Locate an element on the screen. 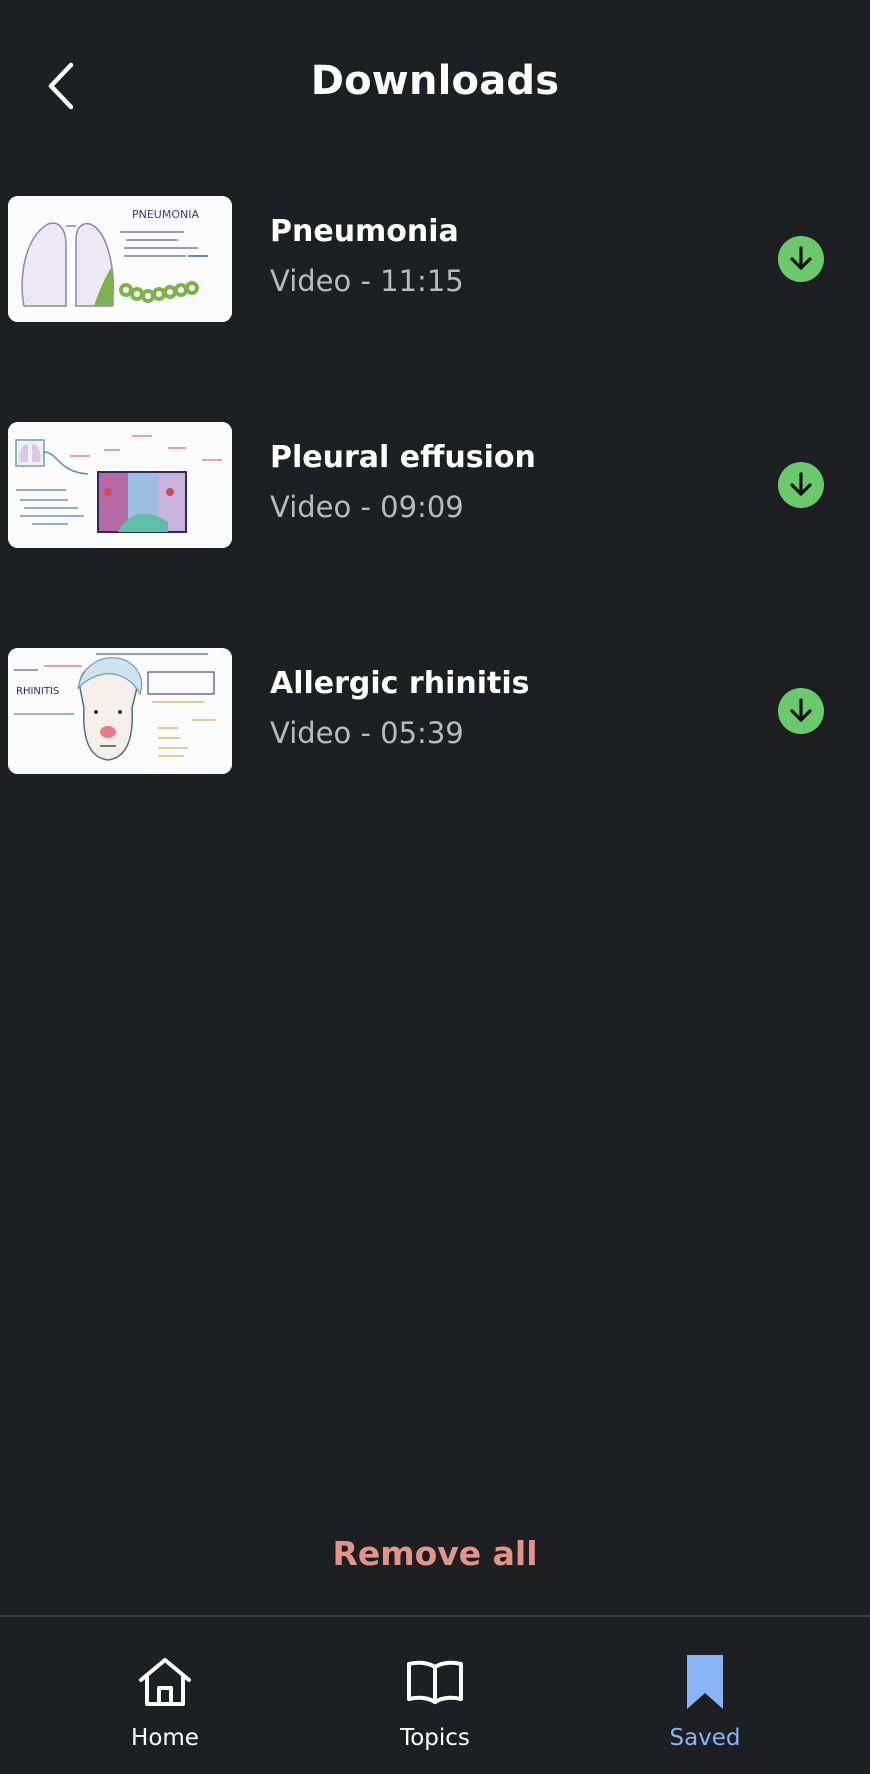 This screenshot has width=870, height=1774. remove-all-button: Remove all is located at coordinates (435, 1553).